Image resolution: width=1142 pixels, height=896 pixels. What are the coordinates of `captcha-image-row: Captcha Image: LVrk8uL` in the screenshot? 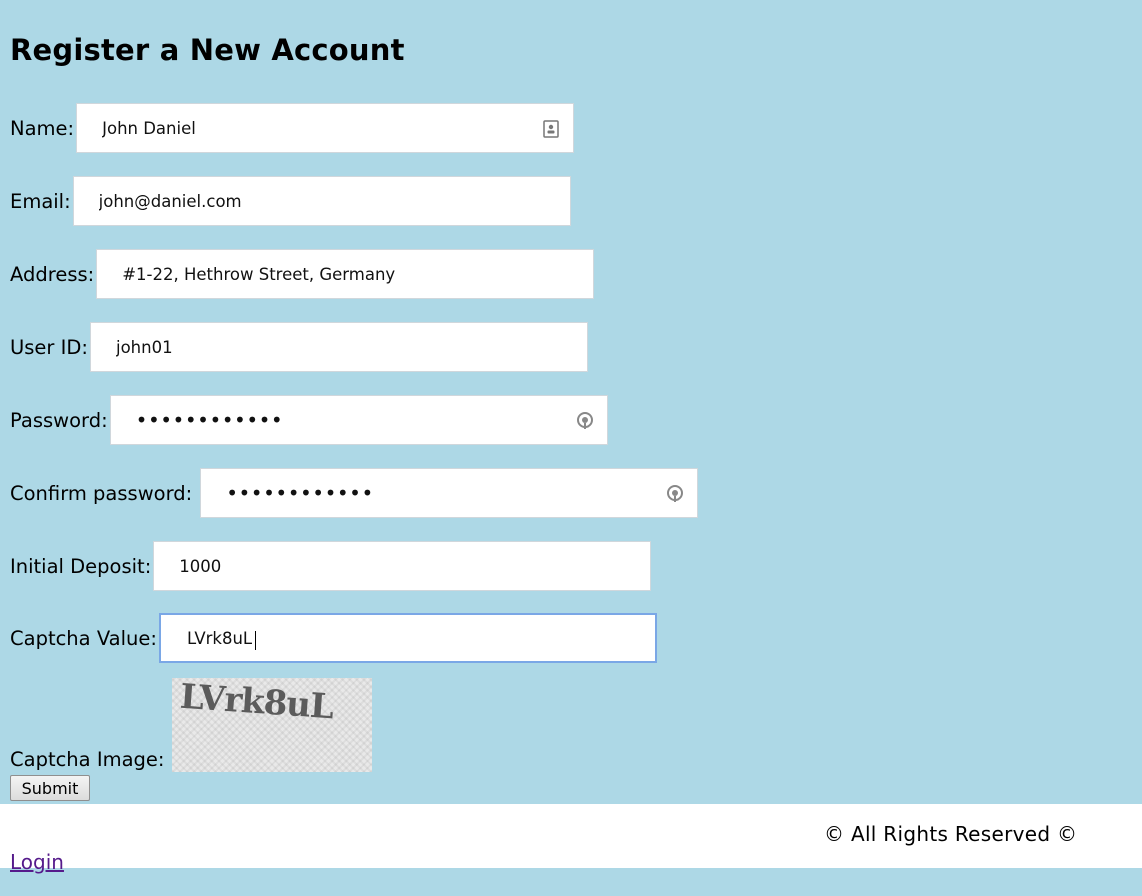 It's located at (191, 724).